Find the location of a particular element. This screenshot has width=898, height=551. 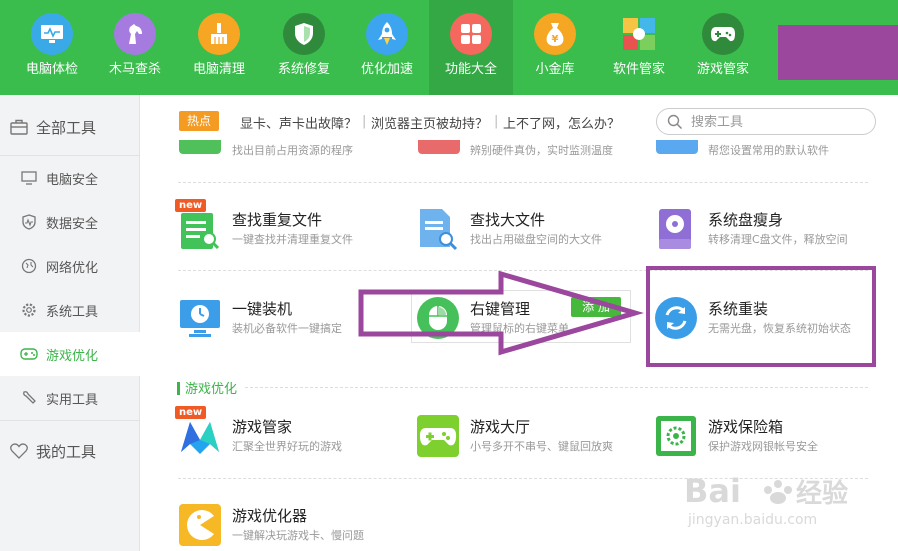

toolbox-icon is located at coordinates (19, 127).